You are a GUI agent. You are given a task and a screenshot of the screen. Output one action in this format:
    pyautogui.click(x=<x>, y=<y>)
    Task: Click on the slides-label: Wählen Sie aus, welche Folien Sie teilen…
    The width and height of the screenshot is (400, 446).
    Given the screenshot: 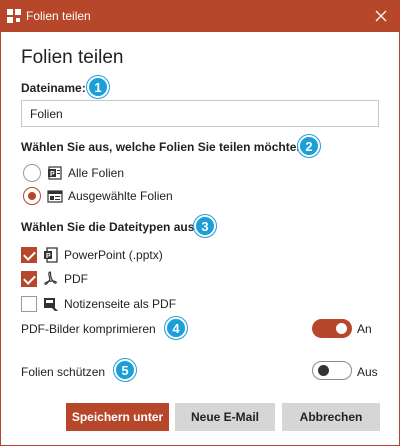 What is the action you would take?
    pyautogui.click(x=164, y=147)
    